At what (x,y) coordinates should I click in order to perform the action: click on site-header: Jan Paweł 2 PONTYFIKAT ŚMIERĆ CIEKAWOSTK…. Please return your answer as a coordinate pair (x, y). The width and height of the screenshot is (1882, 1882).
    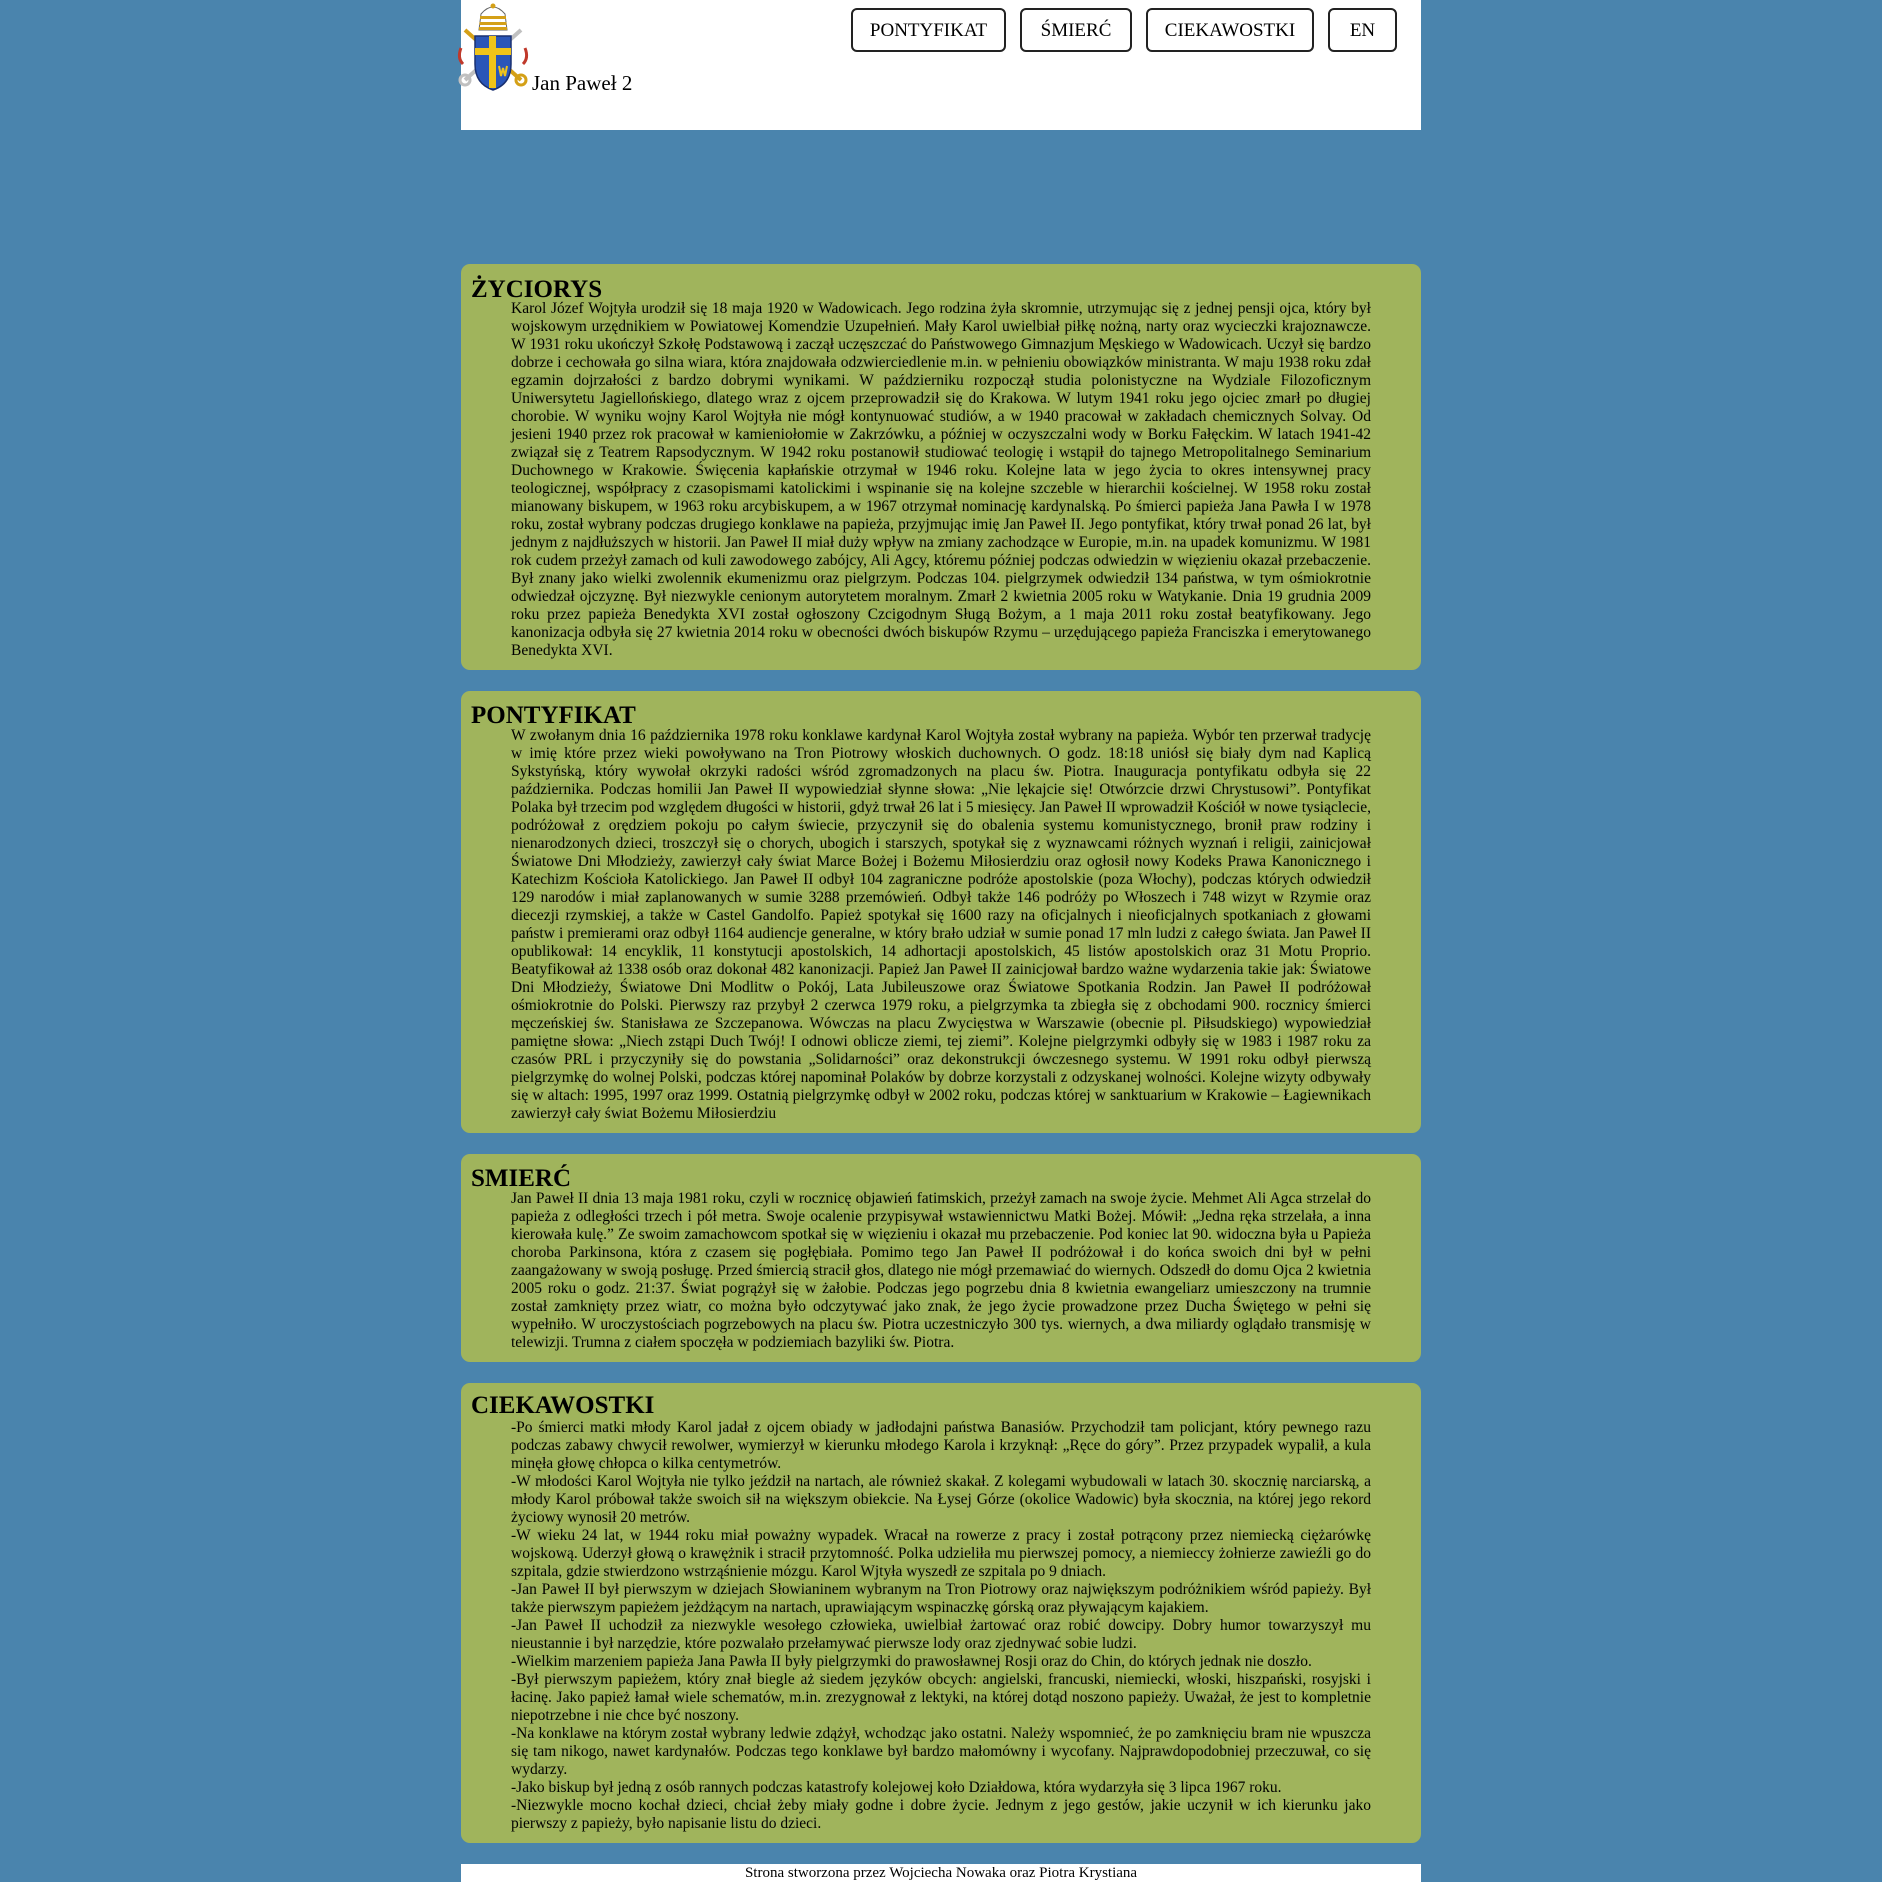
    Looking at the image, I should click on (939, 65).